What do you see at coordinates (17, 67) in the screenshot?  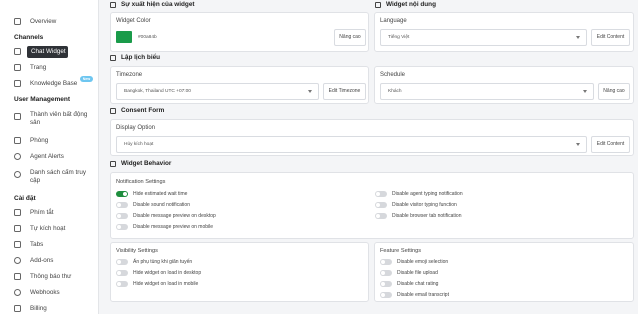 I see `page-icon` at bounding box center [17, 67].